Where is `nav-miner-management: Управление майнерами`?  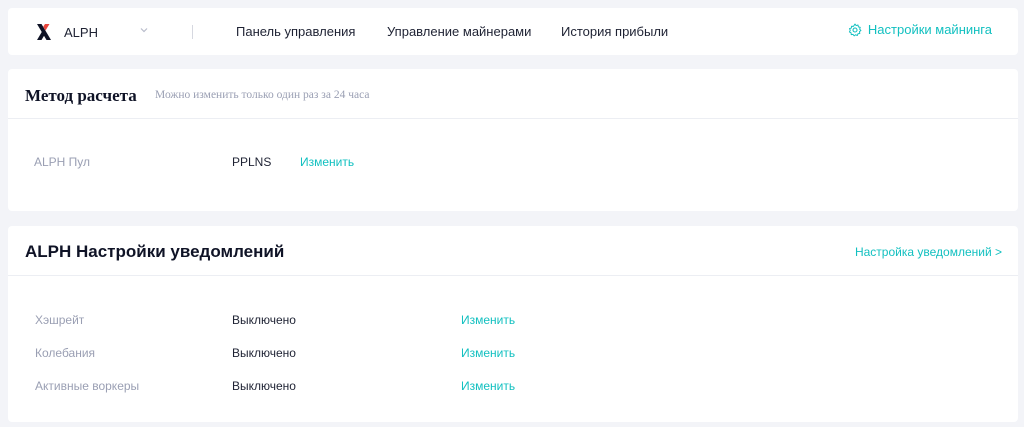 nav-miner-management: Управление майнерами is located at coordinates (459, 31).